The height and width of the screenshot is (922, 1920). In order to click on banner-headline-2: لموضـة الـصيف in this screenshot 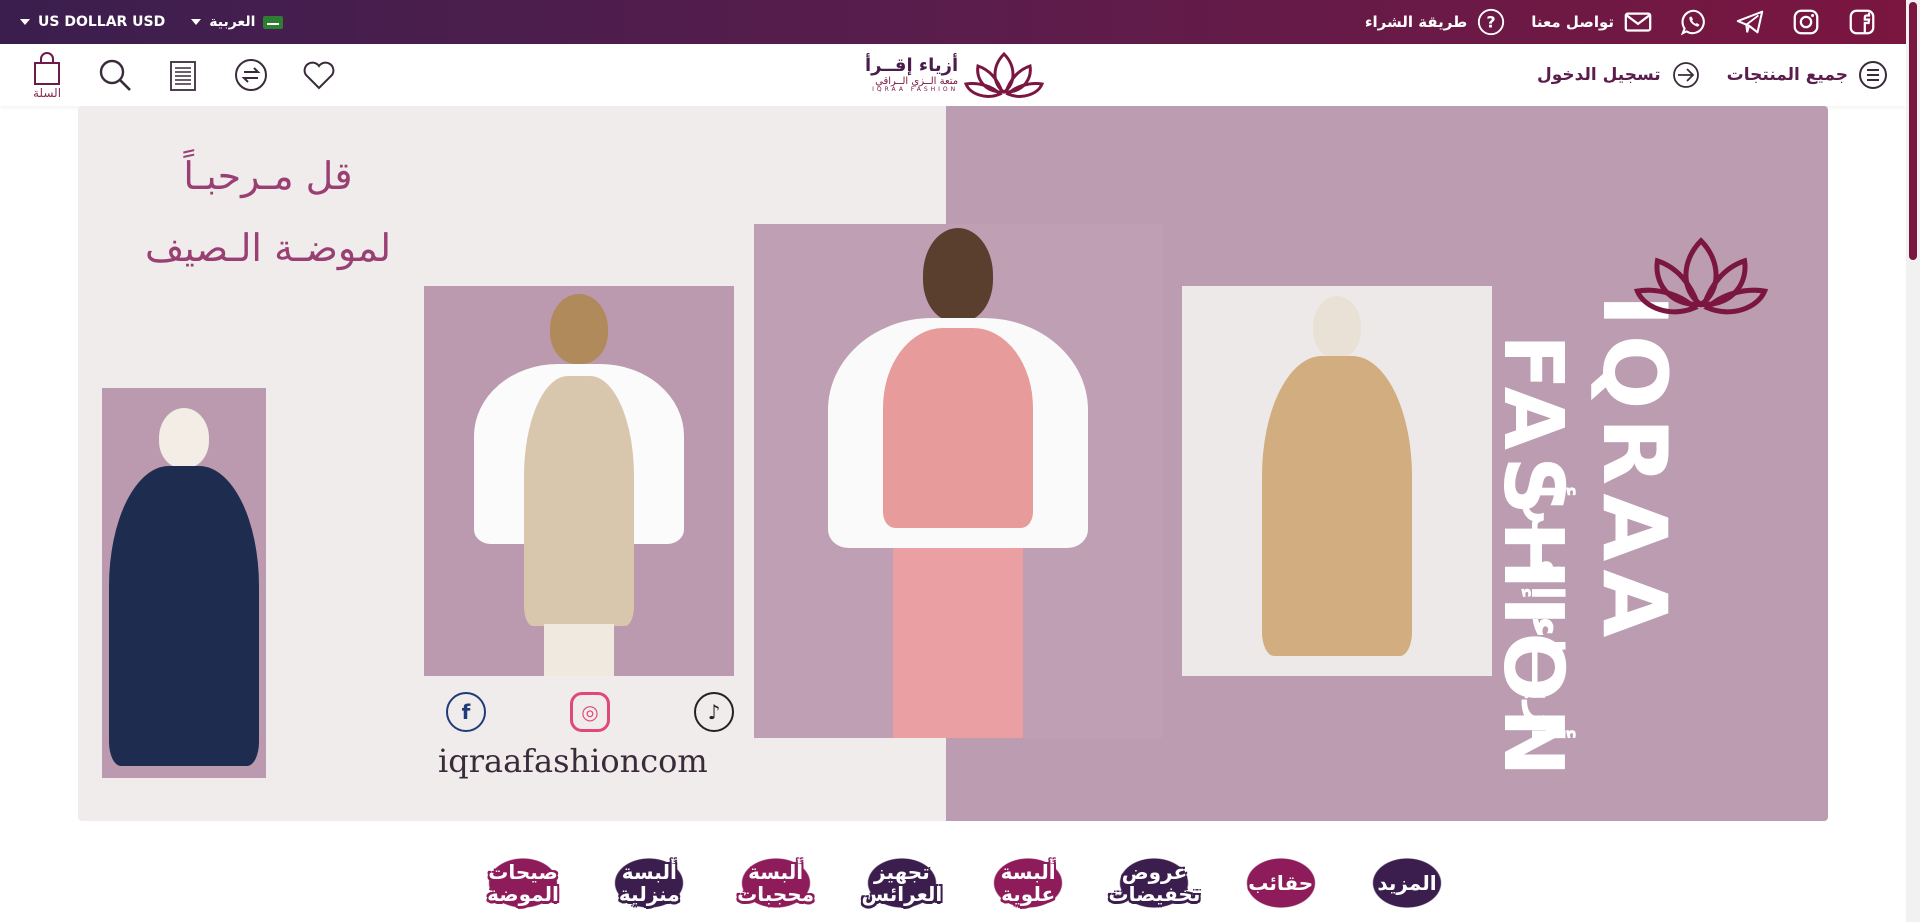, I will do `click(268, 248)`.